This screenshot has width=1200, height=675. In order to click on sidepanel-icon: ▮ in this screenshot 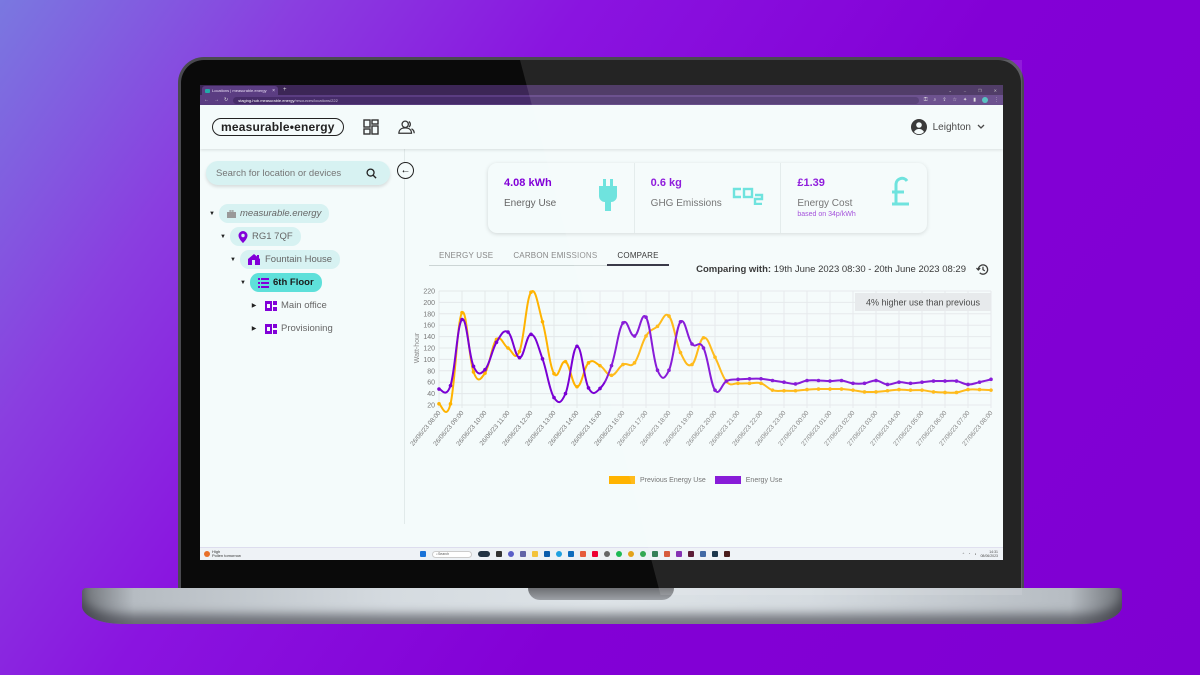, I will do `click(974, 100)`.